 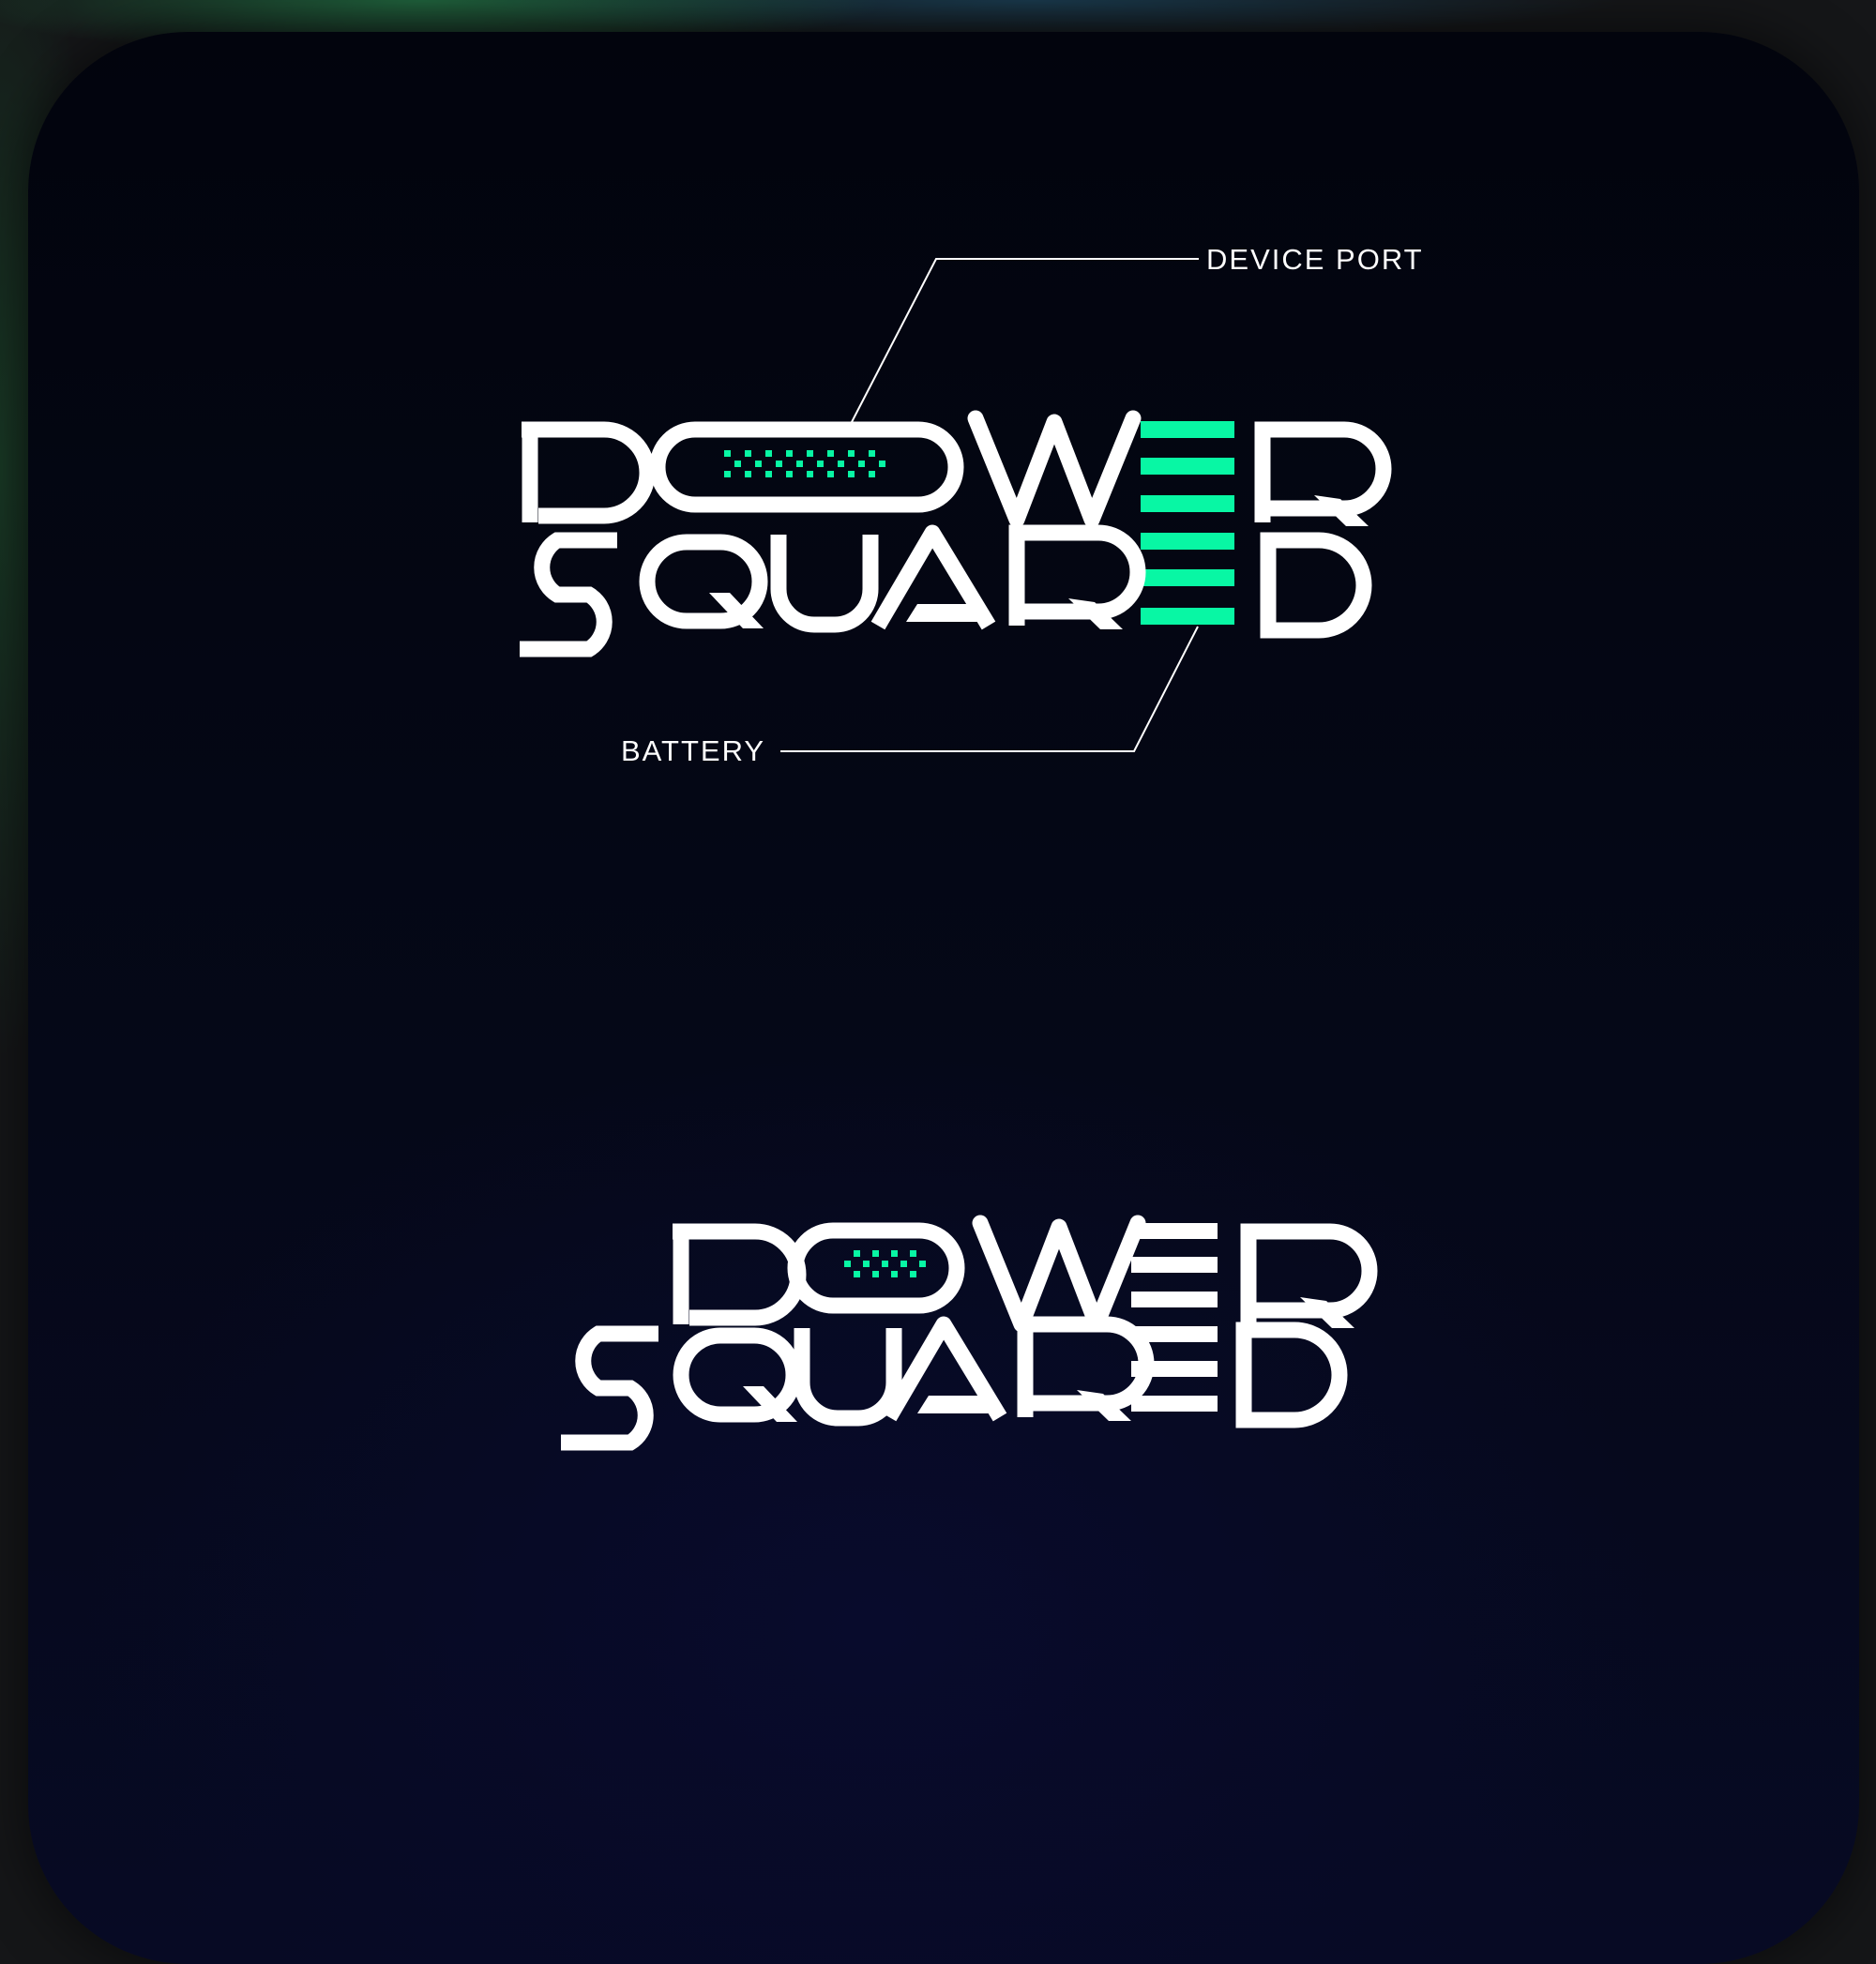 What do you see at coordinates (1025, 341) in the screenshot?
I see `device-port-leader-line` at bounding box center [1025, 341].